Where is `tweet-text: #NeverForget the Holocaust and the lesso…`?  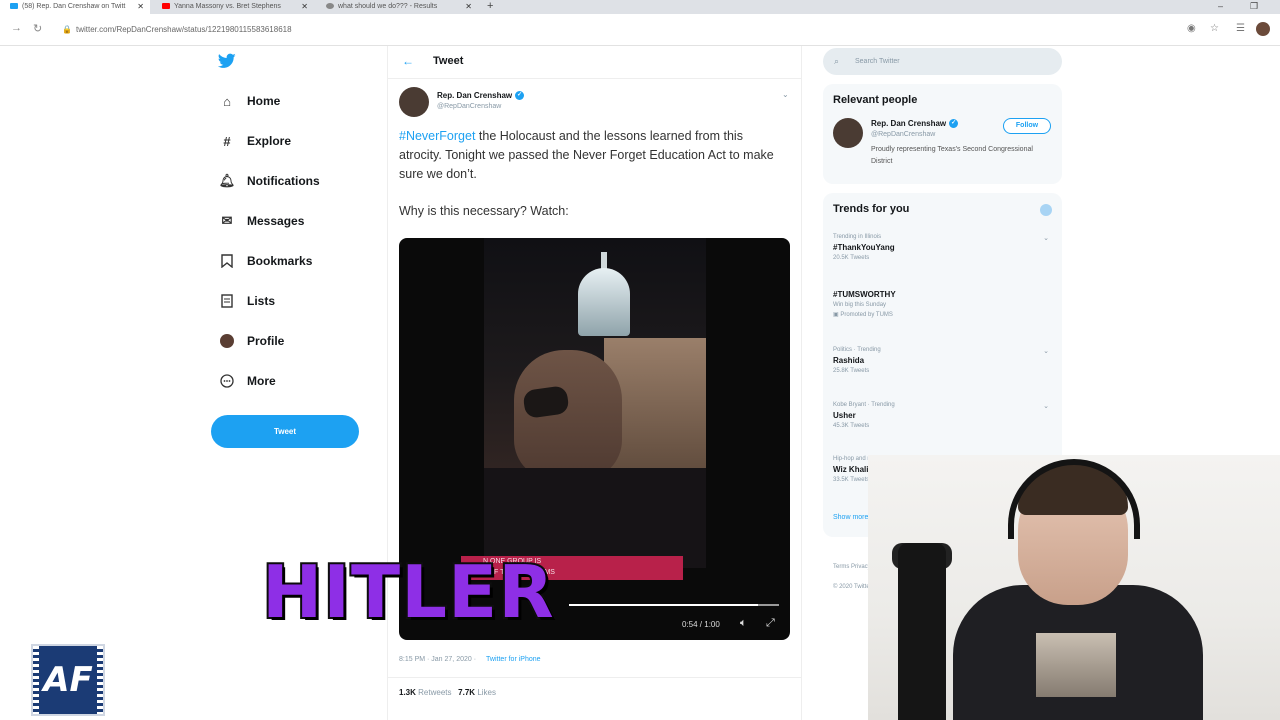
tweet-text: #NeverForget the Holocaust and the lesso… is located at coordinates (594, 155).